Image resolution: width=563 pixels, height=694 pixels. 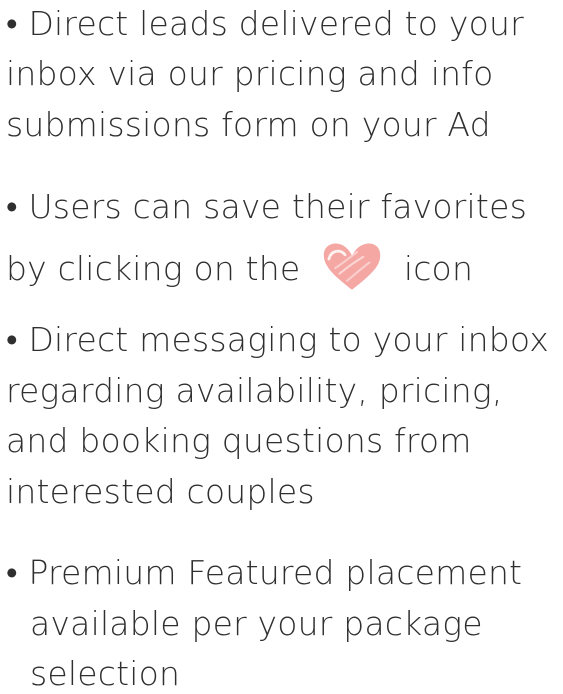 What do you see at coordinates (265, 23) in the screenshot?
I see `feature-1-line-1: • Direct leads delivered to your` at bounding box center [265, 23].